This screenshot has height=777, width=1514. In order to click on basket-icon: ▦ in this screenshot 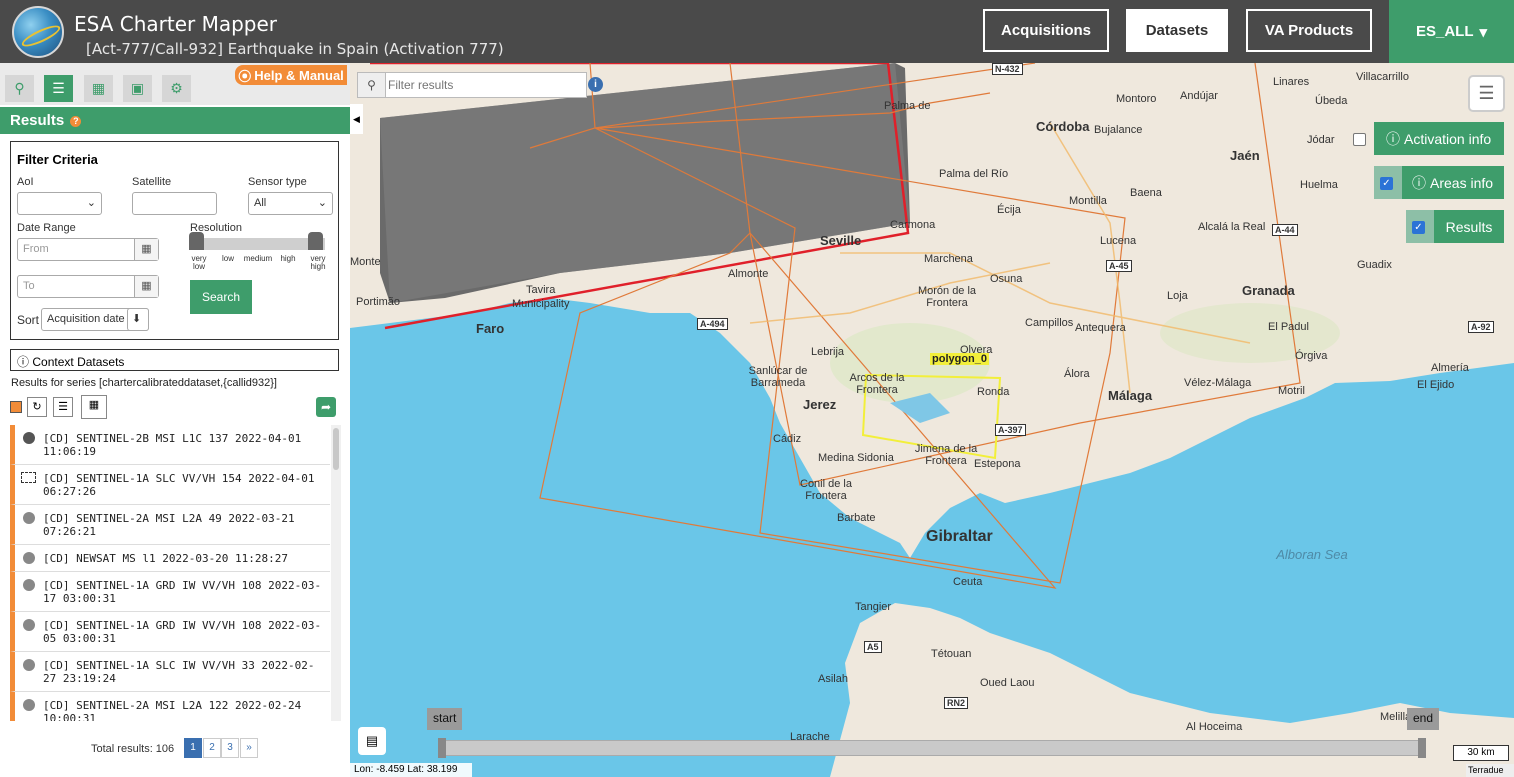, I will do `click(94, 405)`.